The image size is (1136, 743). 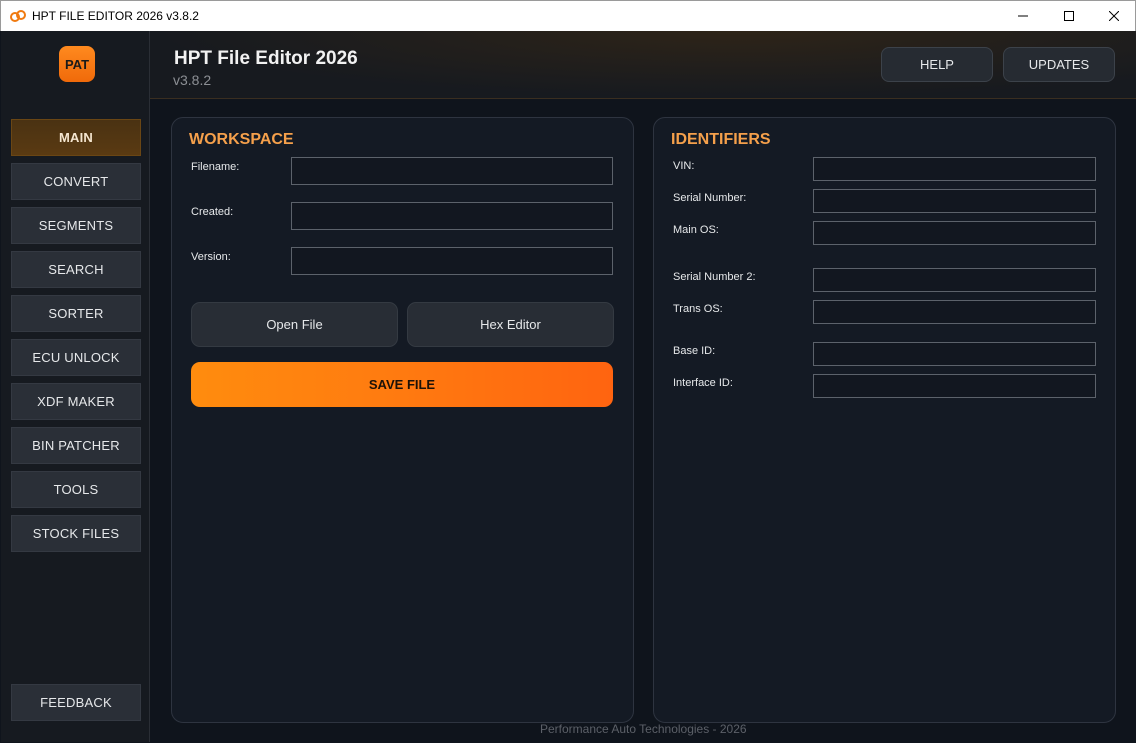 What do you see at coordinates (954, 312) in the screenshot?
I see `trans-os-field` at bounding box center [954, 312].